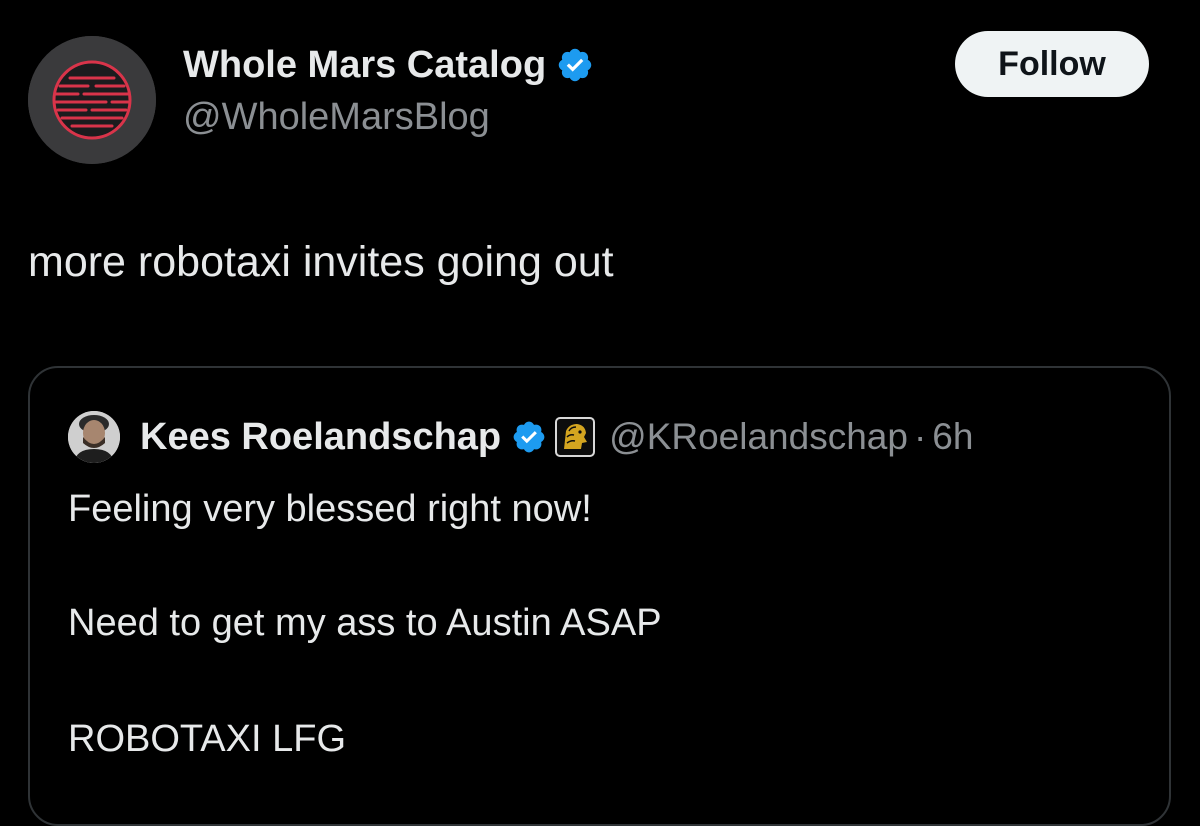  Describe the element at coordinates (1052, 64) in the screenshot. I see `follow-button: Follow` at that location.